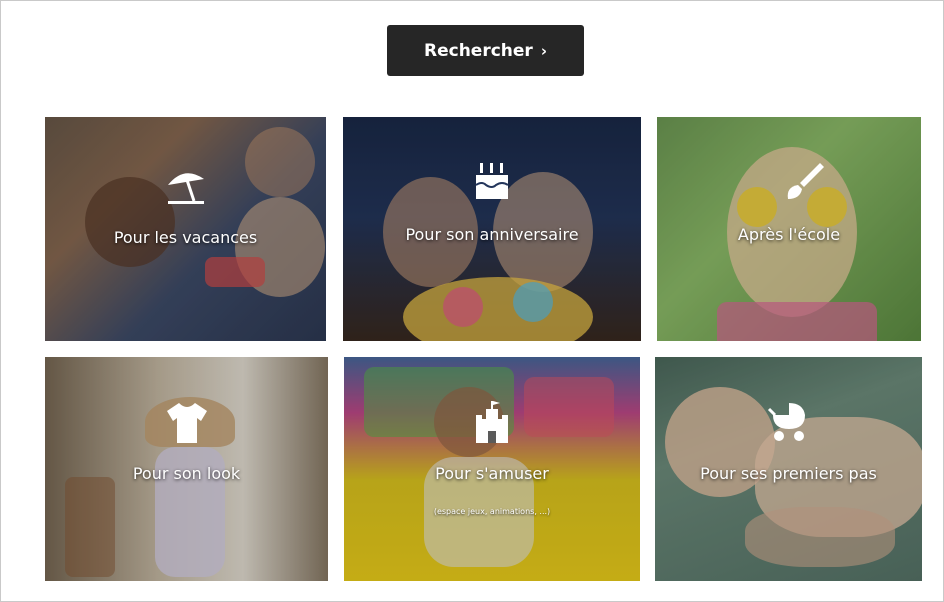 This screenshot has width=944, height=602. I want to click on birthday-cake-icon, so click(492, 181).